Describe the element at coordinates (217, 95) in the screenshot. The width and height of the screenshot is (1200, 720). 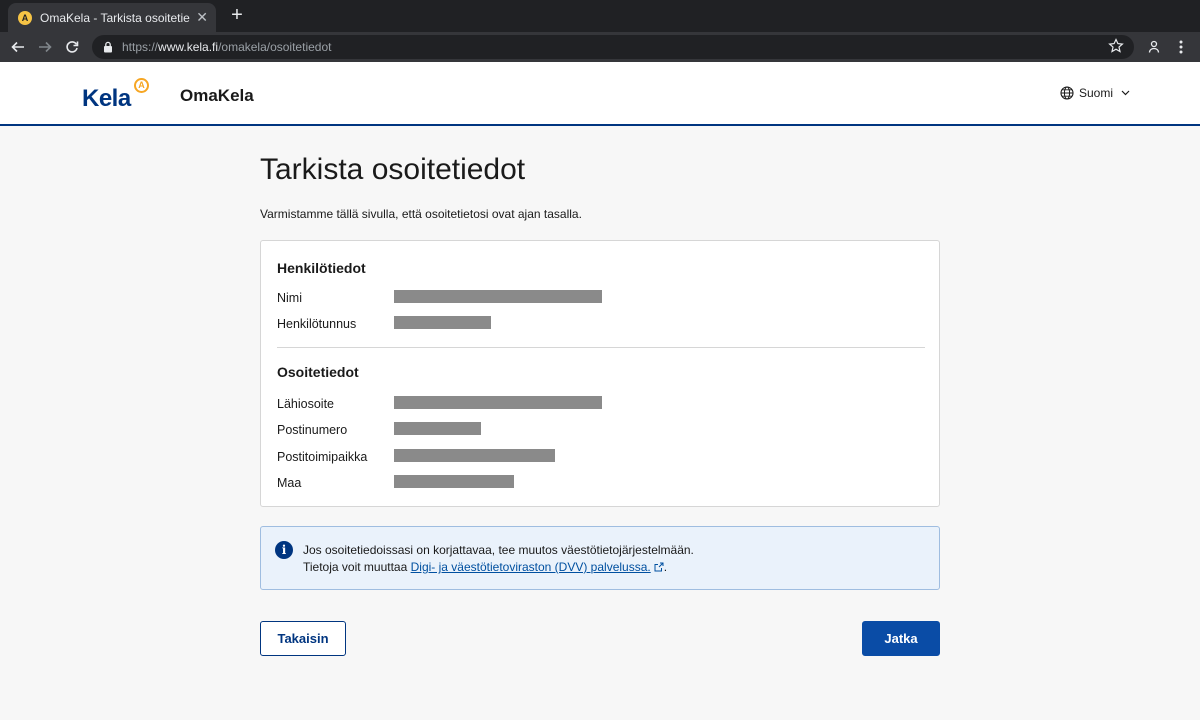
I see `app-name: OmaKela` at that location.